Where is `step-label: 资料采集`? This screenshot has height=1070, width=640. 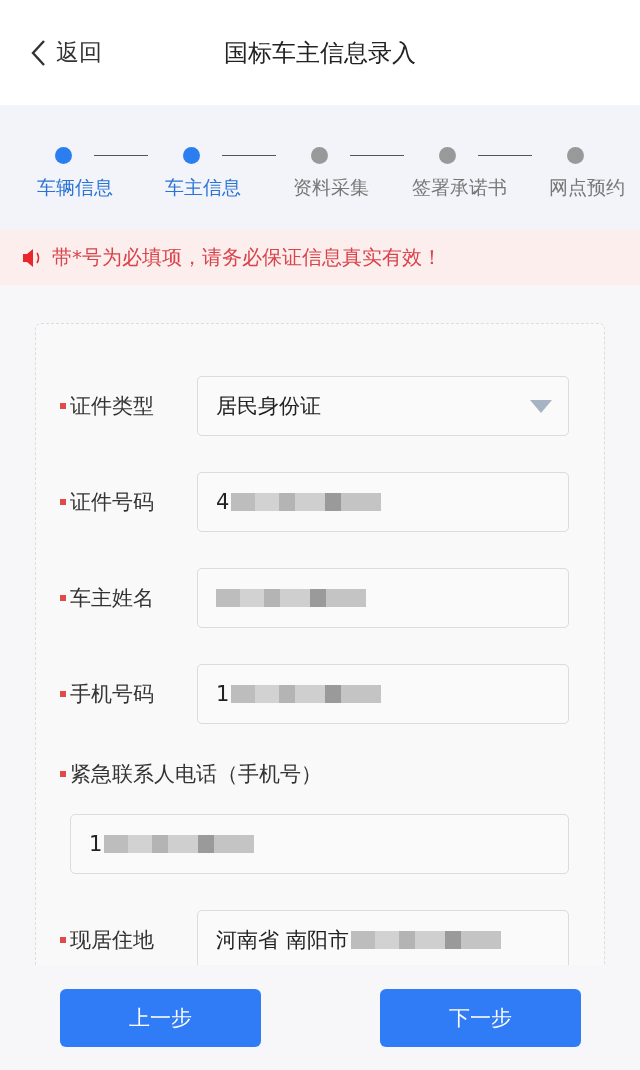 step-label: 资料采集 is located at coordinates (331, 187).